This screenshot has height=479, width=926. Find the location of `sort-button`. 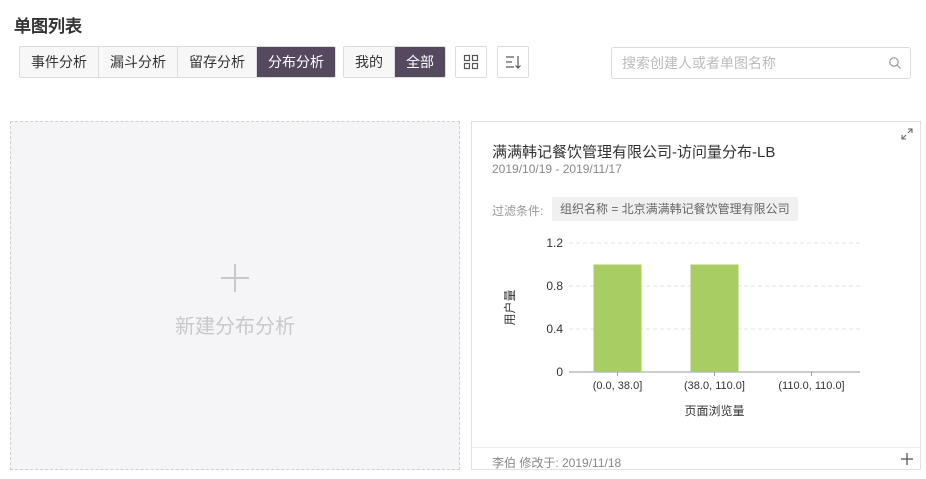

sort-button is located at coordinates (513, 62).